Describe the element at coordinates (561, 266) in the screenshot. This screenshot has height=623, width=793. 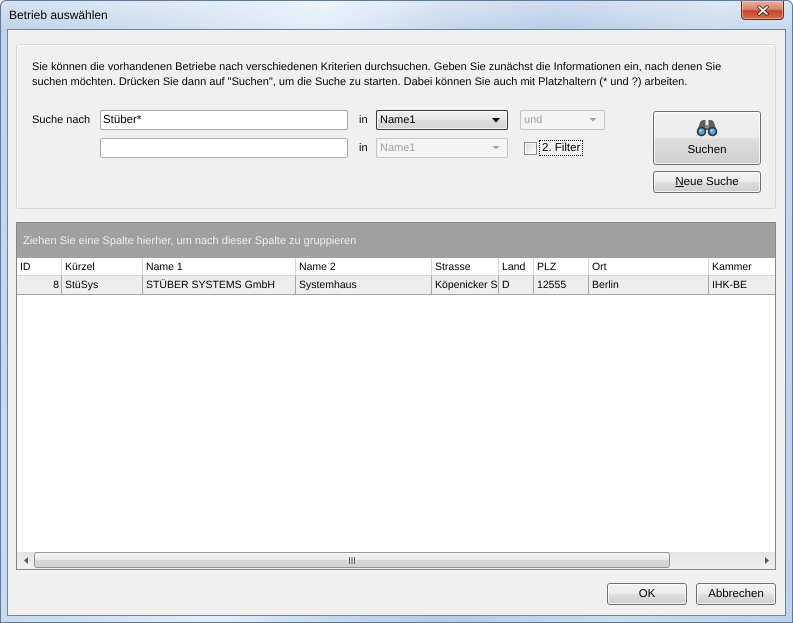
I see `column-header: PLZ` at that location.